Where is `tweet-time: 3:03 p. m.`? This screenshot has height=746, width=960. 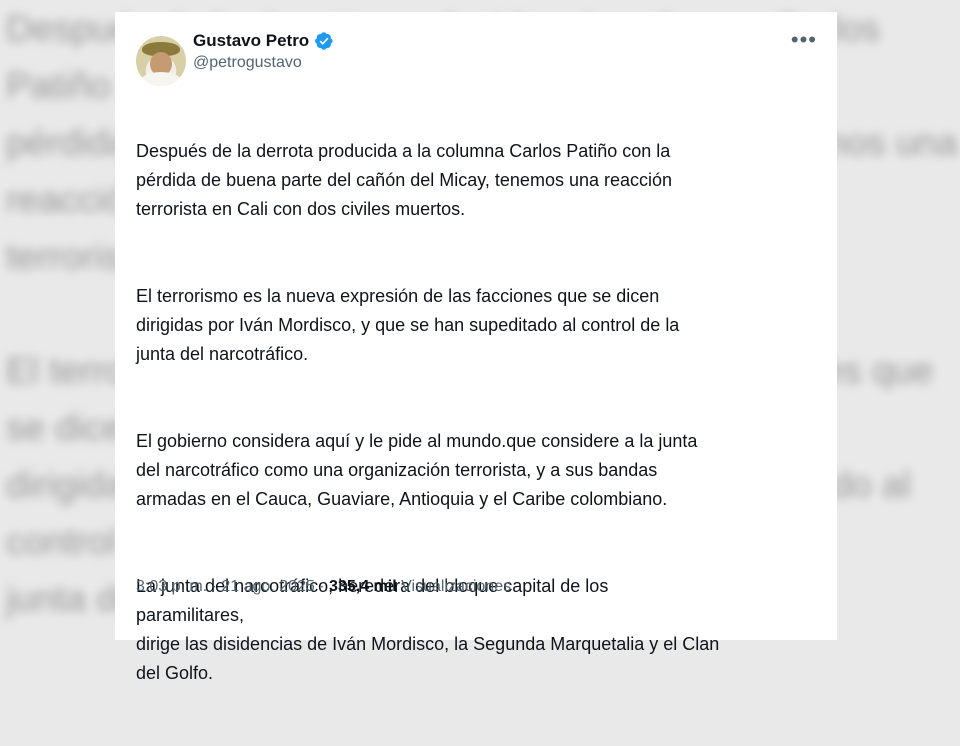 tweet-time: 3:03 p. m. is located at coordinates (171, 586).